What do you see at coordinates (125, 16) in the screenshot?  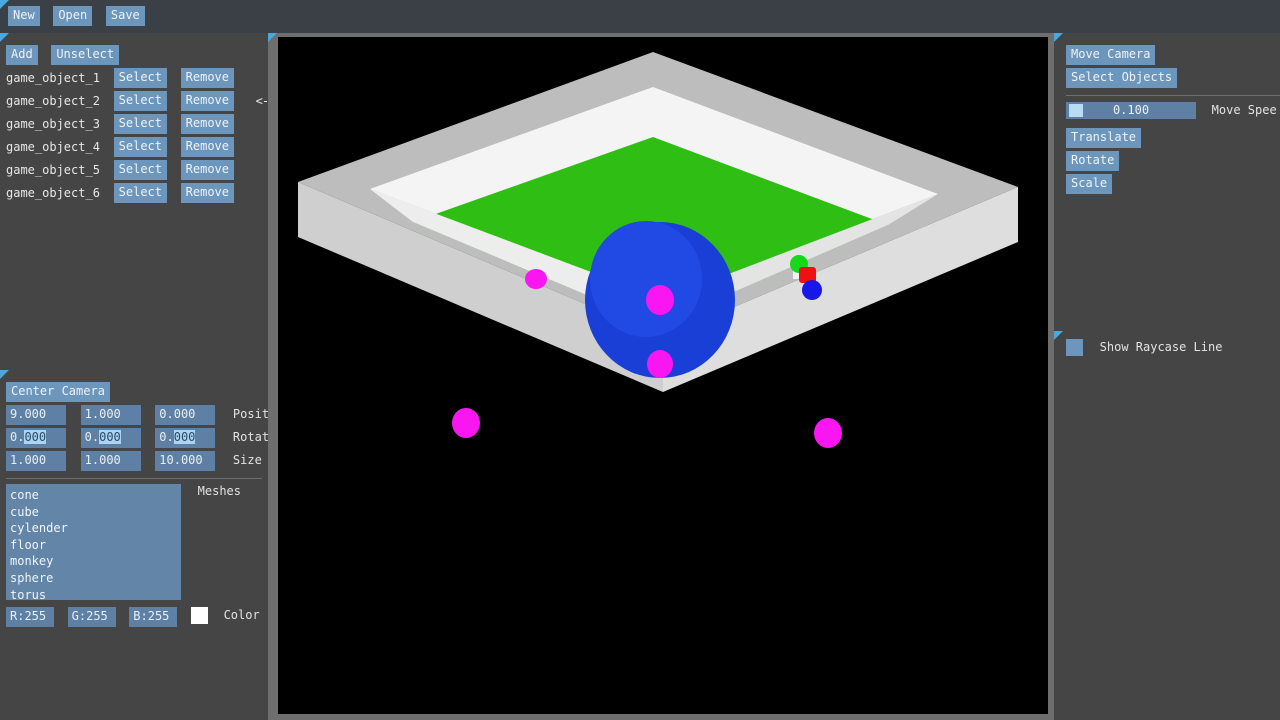 I see `save-button: Save` at bounding box center [125, 16].